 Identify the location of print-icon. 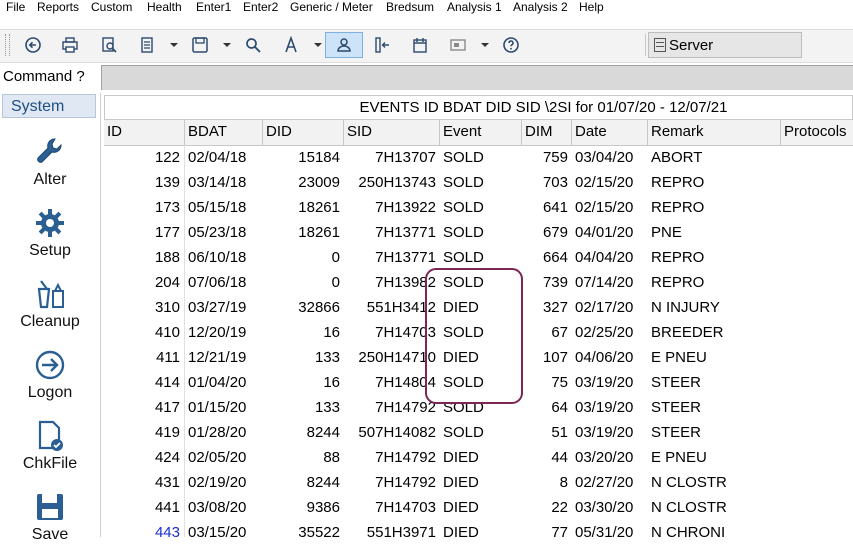
(70, 45).